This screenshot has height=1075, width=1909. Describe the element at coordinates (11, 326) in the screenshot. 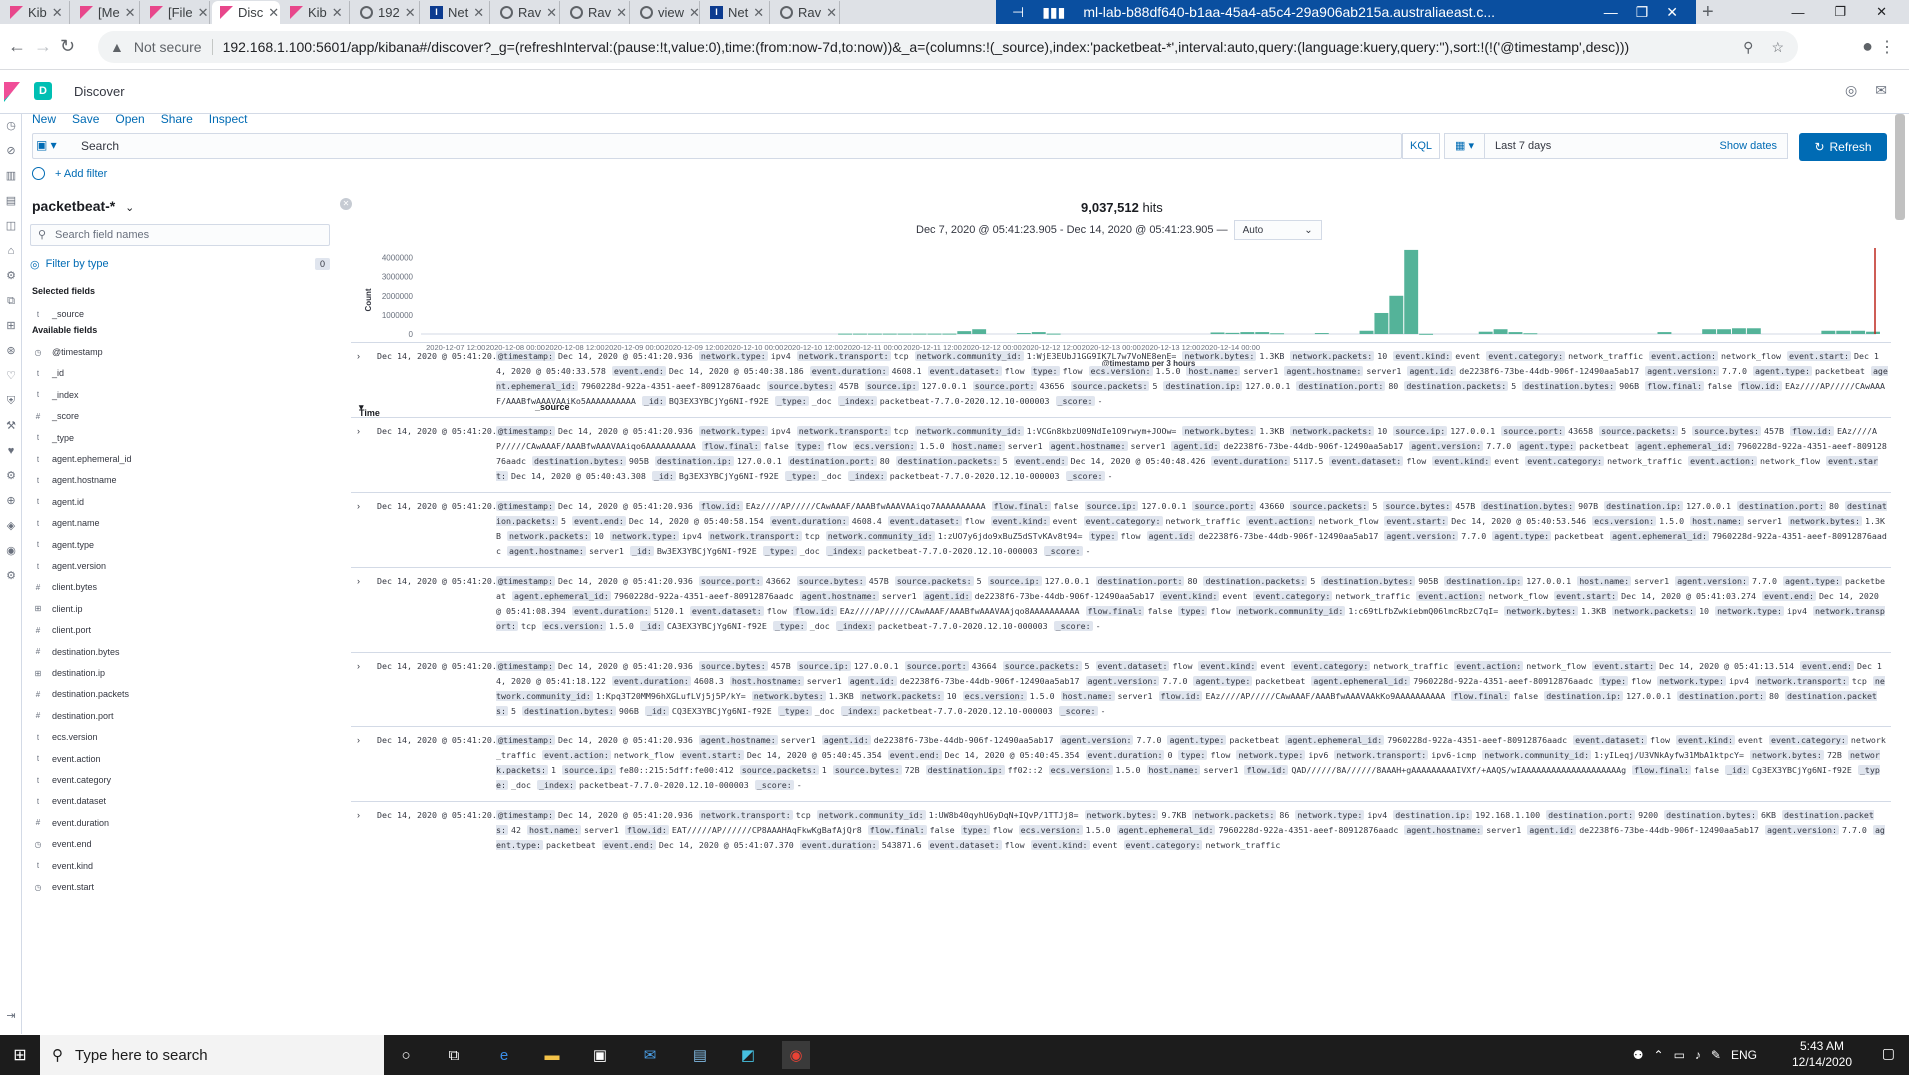

I see `nav-logs-icon: ⊞` at that location.